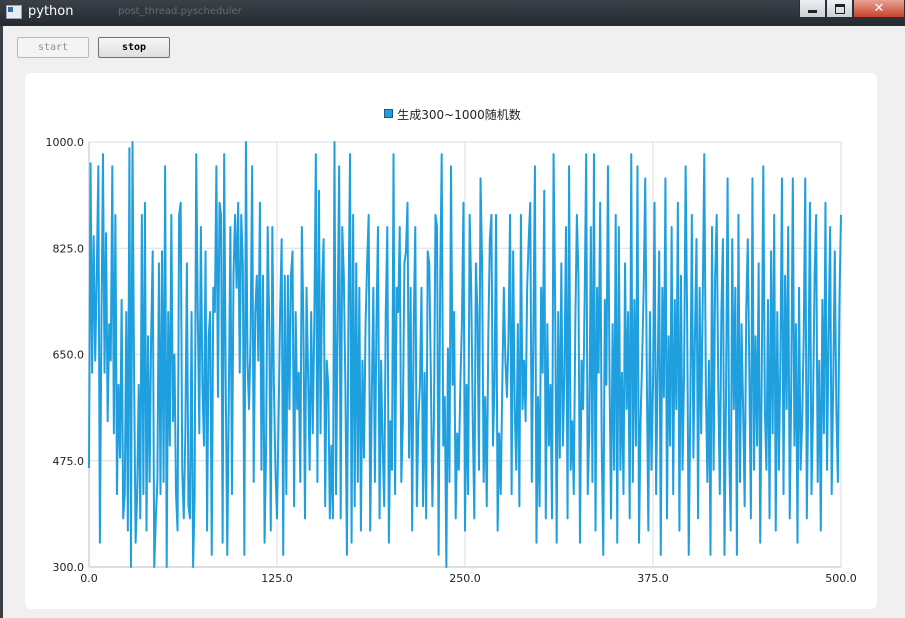  I want to click on y-tick-label: 475.0, so click(69, 461).